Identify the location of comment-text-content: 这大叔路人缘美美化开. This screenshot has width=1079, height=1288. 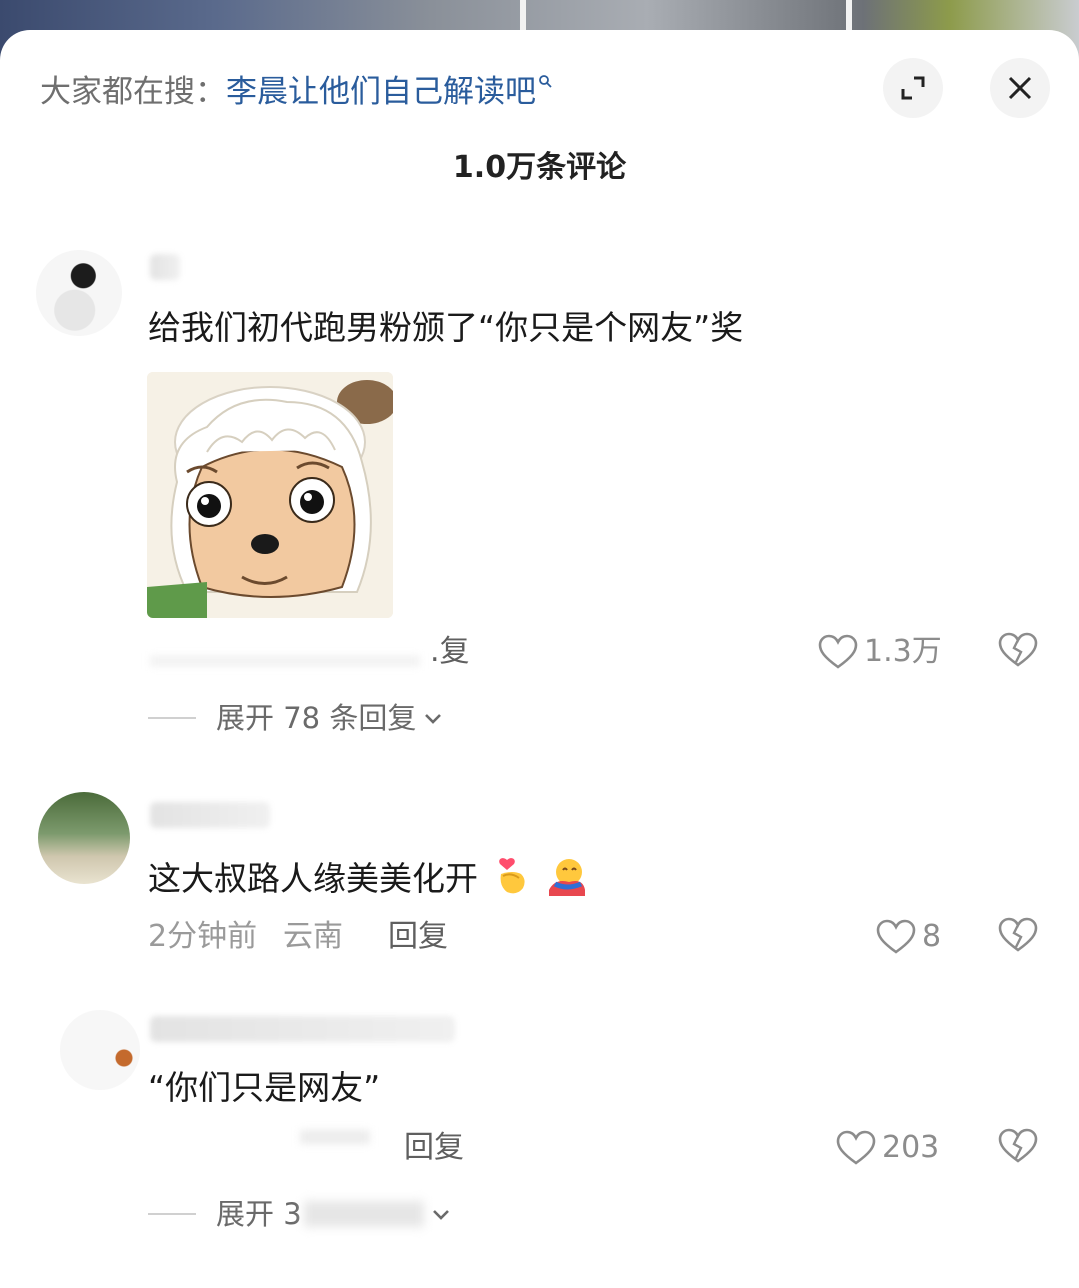
(313, 878).